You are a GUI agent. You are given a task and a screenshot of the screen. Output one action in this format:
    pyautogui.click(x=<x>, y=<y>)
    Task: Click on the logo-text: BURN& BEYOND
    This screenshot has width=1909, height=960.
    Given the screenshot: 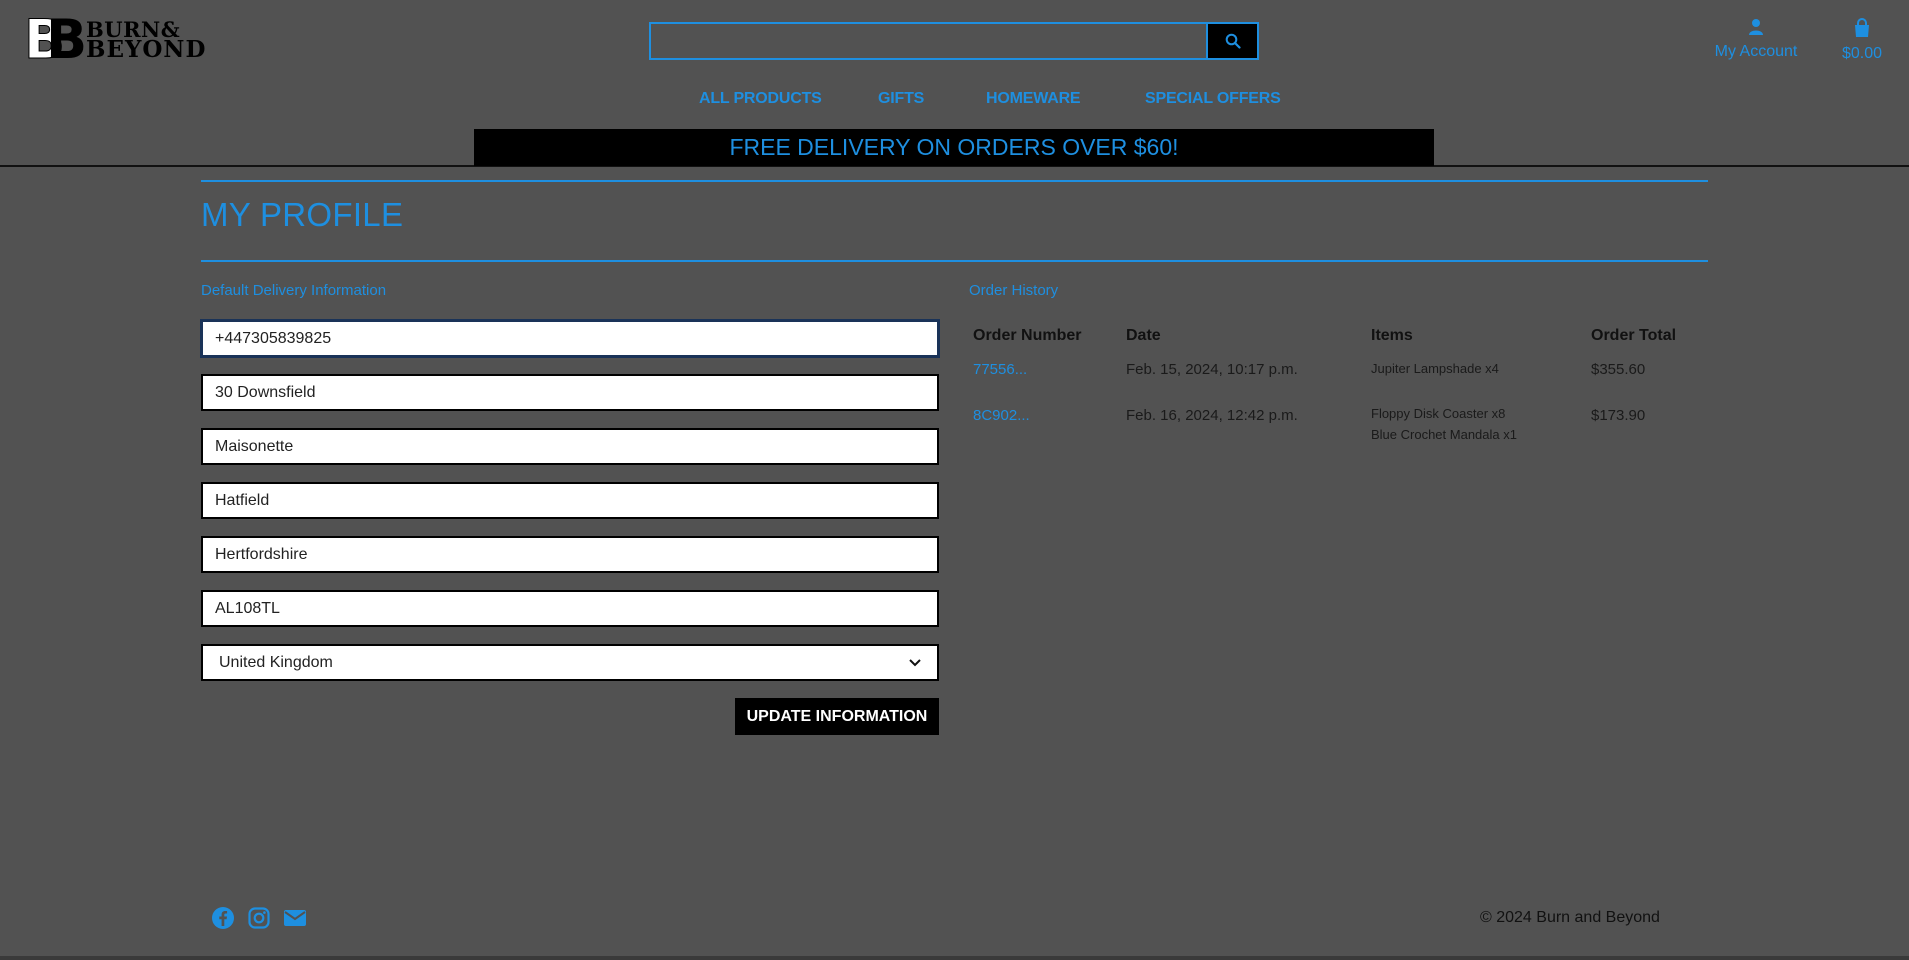 What is the action you would take?
    pyautogui.click(x=146, y=41)
    